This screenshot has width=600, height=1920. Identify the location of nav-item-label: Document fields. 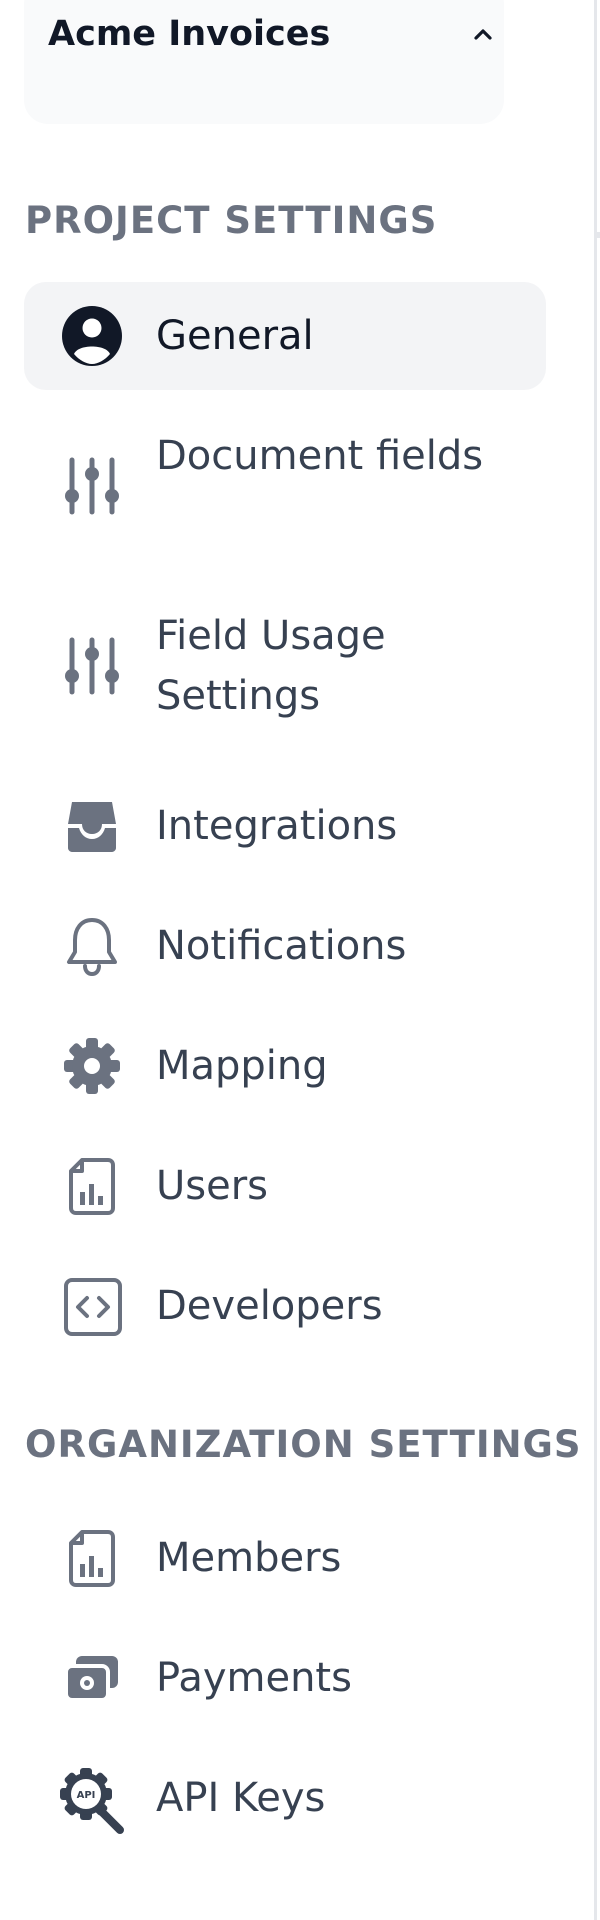
(320, 456).